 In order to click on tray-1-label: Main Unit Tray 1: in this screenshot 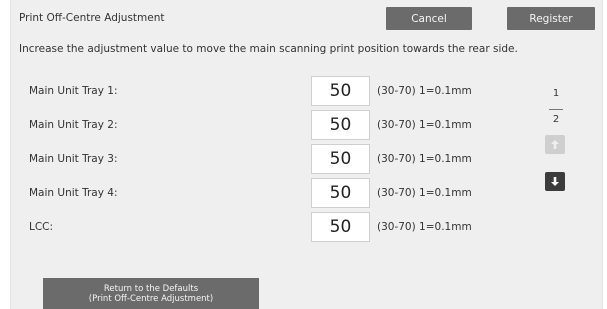, I will do `click(73, 91)`.